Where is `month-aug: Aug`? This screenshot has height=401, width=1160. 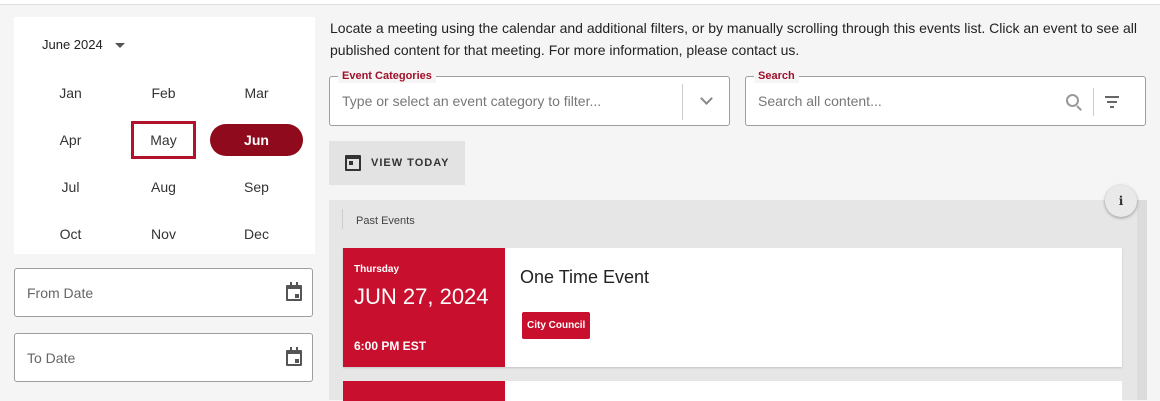
month-aug: Aug is located at coordinates (163, 186).